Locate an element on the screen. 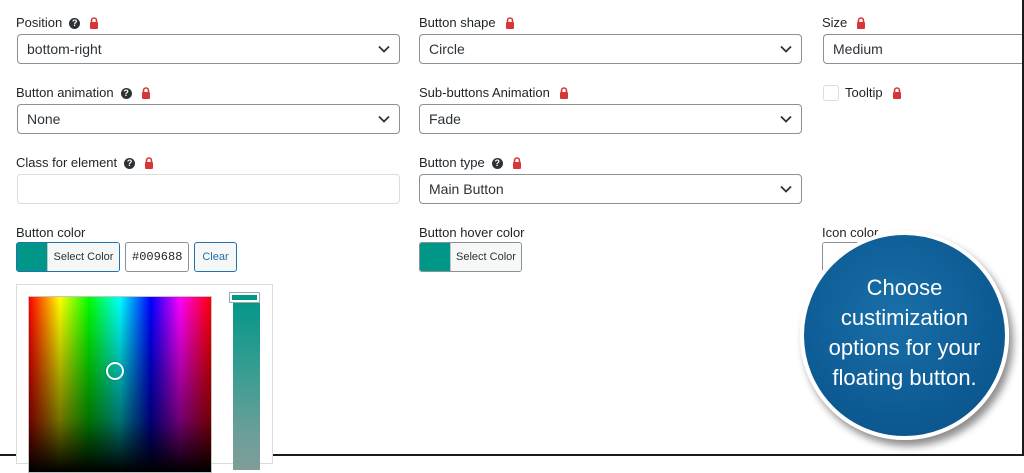 This screenshot has height=473, width=1024. size-value: Medium is located at coordinates (858, 49).